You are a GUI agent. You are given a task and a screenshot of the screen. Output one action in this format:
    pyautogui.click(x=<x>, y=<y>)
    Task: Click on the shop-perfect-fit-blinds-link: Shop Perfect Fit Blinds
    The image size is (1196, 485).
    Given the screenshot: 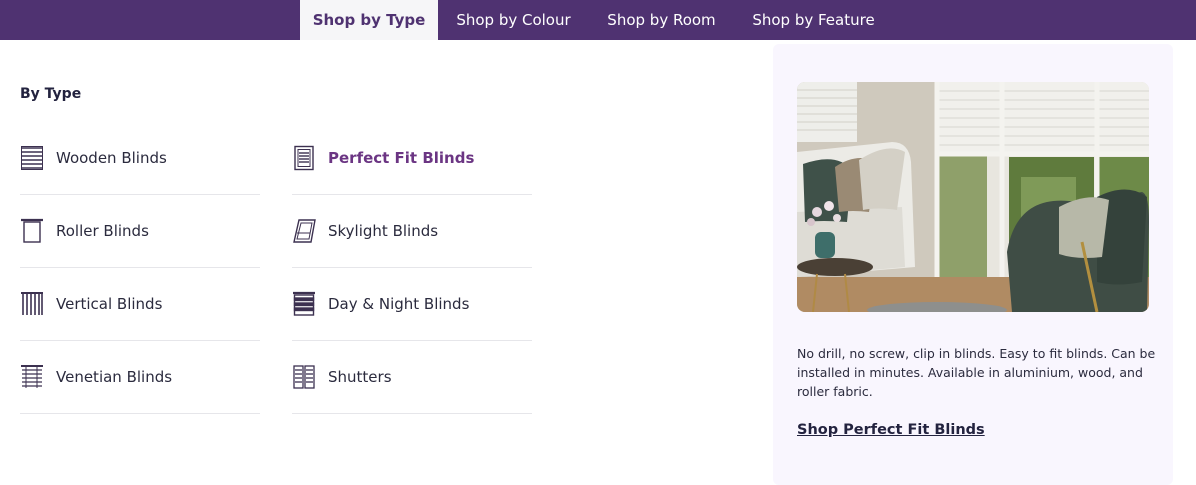 What is the action you would take?
    pyautogui.click(x=891, y=430)
    